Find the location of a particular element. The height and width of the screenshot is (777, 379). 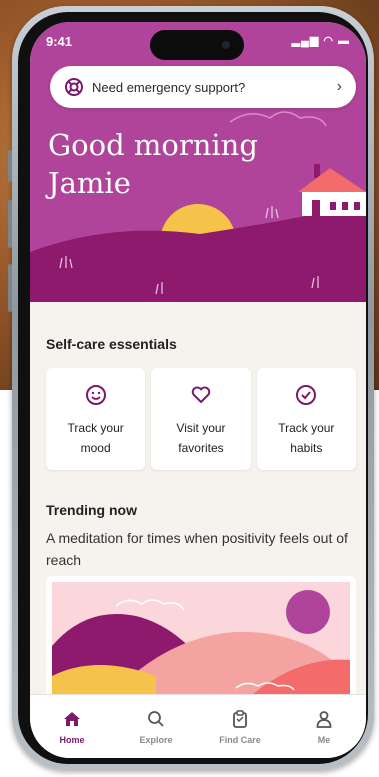

chevron-right-icon: › is located at coordinates (339, 86).